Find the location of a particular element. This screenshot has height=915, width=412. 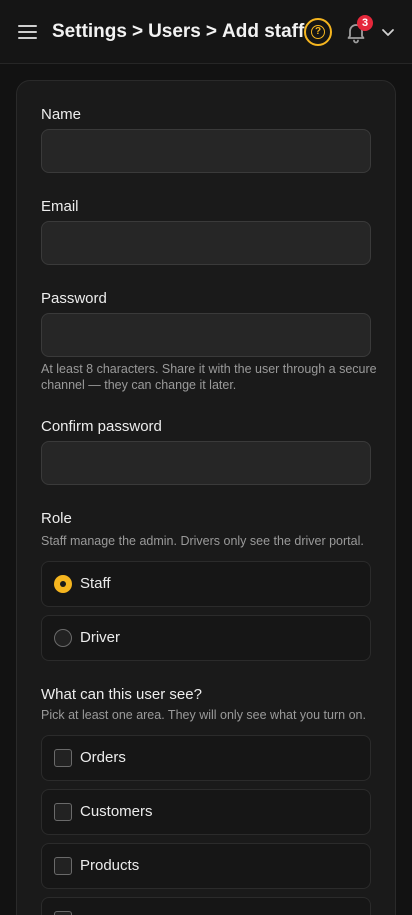

permissions-label: What can this user see? is located at coordinates (121, 694).